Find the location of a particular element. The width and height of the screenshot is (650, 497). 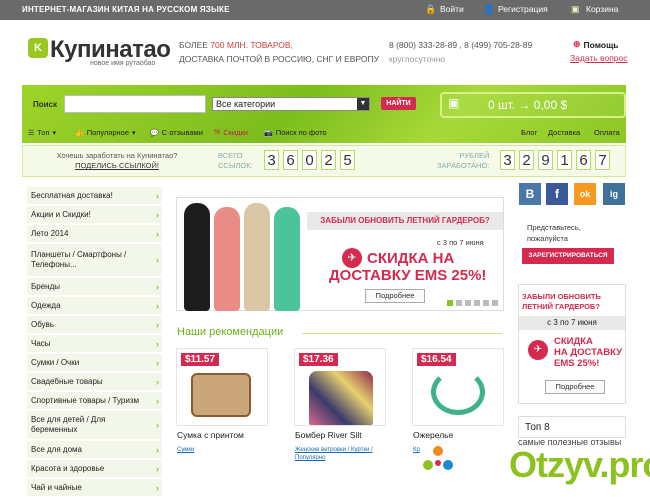

percent-icon: % is located at coordinates (217, 132).